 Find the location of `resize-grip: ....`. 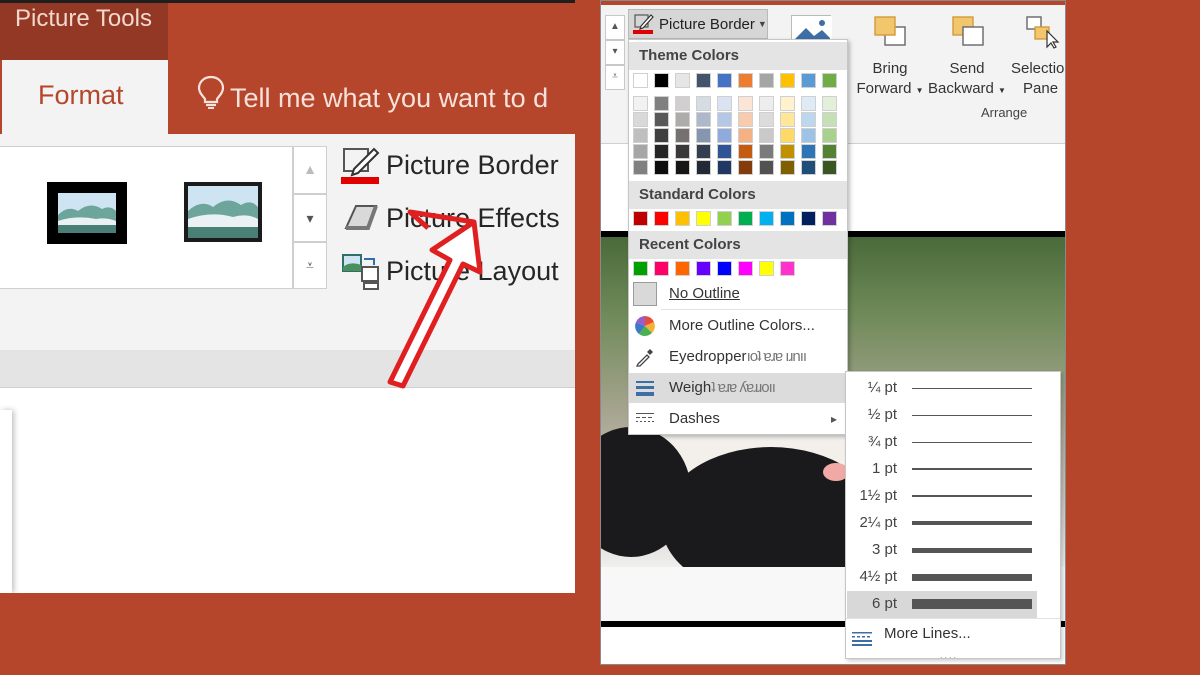

resize-grip: .... is located at coordinates (949, 655).